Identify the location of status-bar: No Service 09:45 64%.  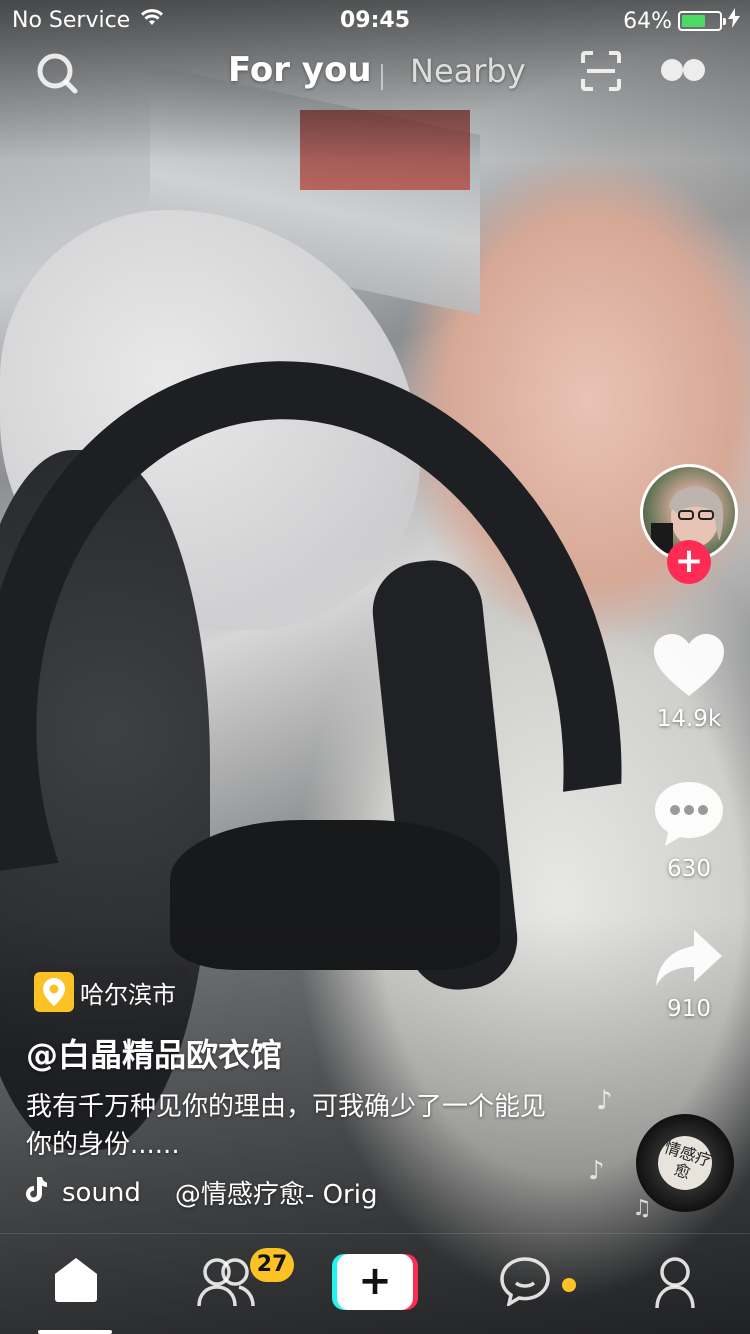
(375, 20).